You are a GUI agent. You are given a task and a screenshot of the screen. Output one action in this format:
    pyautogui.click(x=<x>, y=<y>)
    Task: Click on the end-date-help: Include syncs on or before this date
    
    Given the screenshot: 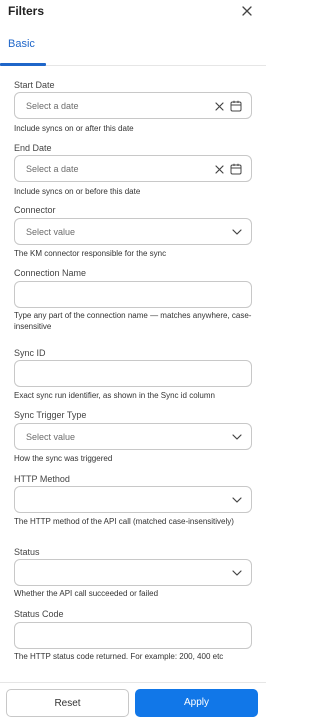 What is the action you would take?
    pyautogui.click(x=77, y=191)
    